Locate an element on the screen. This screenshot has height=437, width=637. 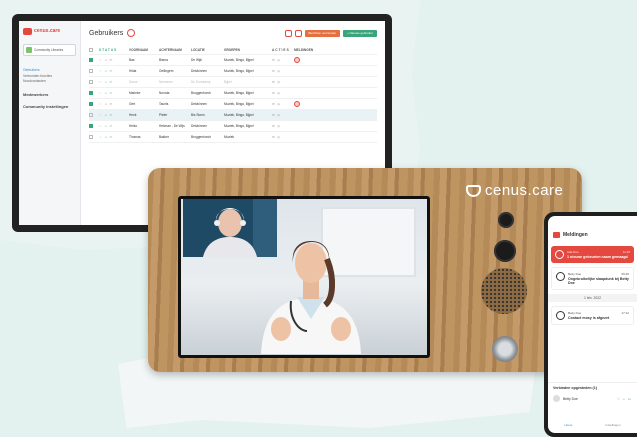
library-select: Community Libraries is located at coordinates (49, 50).